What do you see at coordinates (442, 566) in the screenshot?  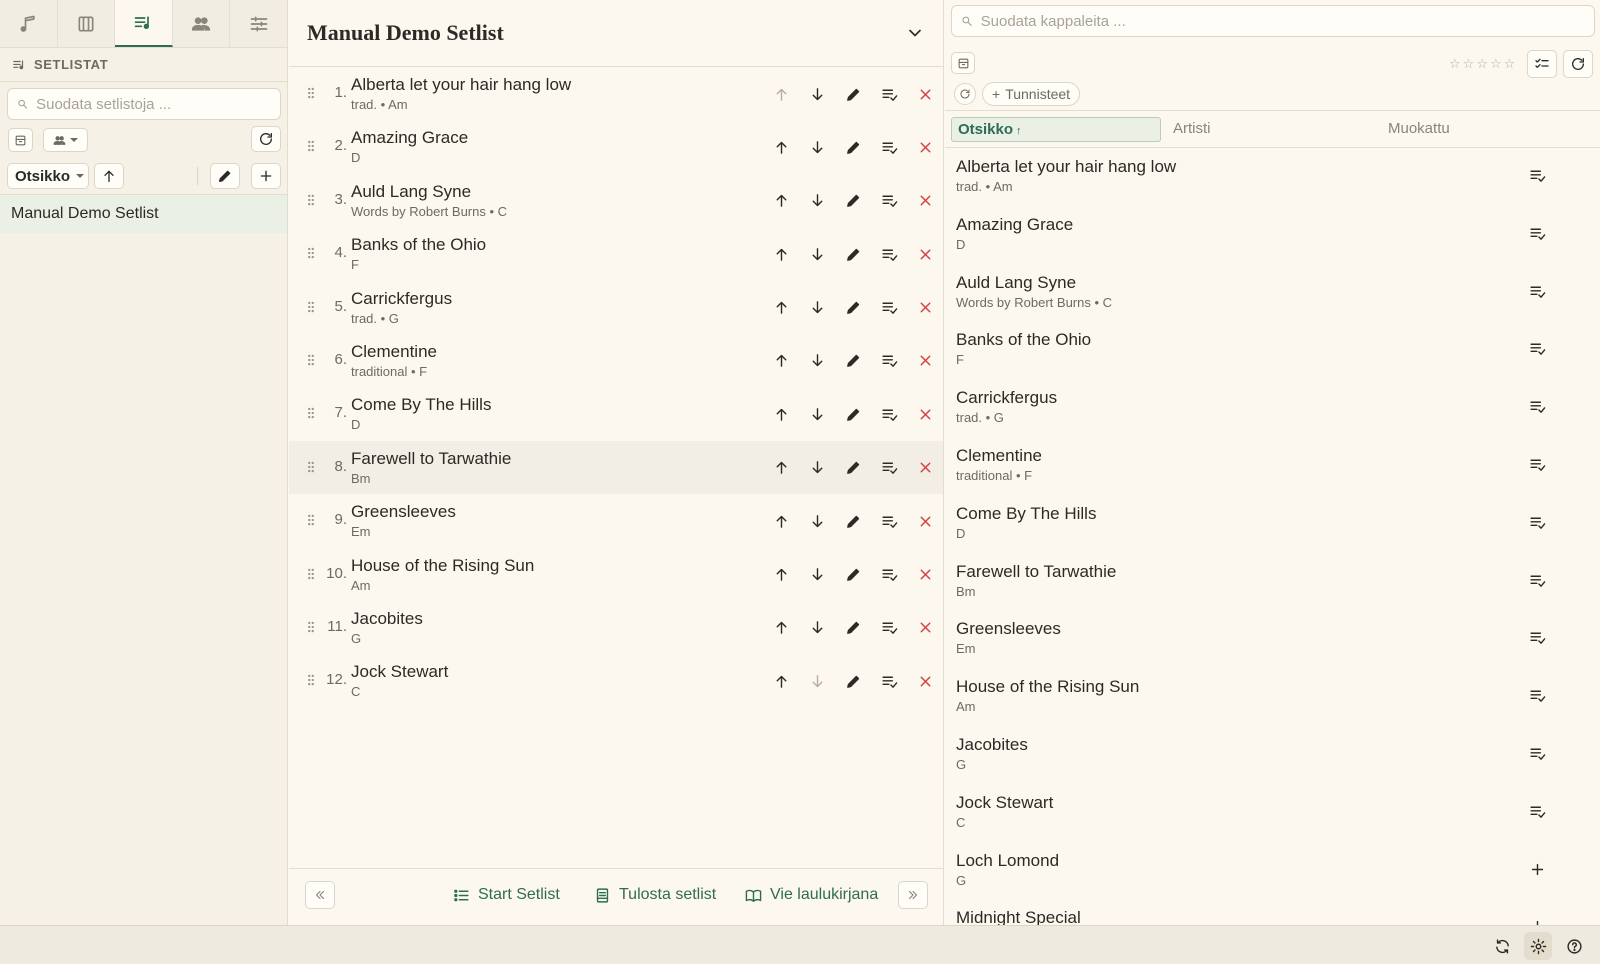 I see `song-title: House of the Rising Sun` at bounding box center [442, 566].